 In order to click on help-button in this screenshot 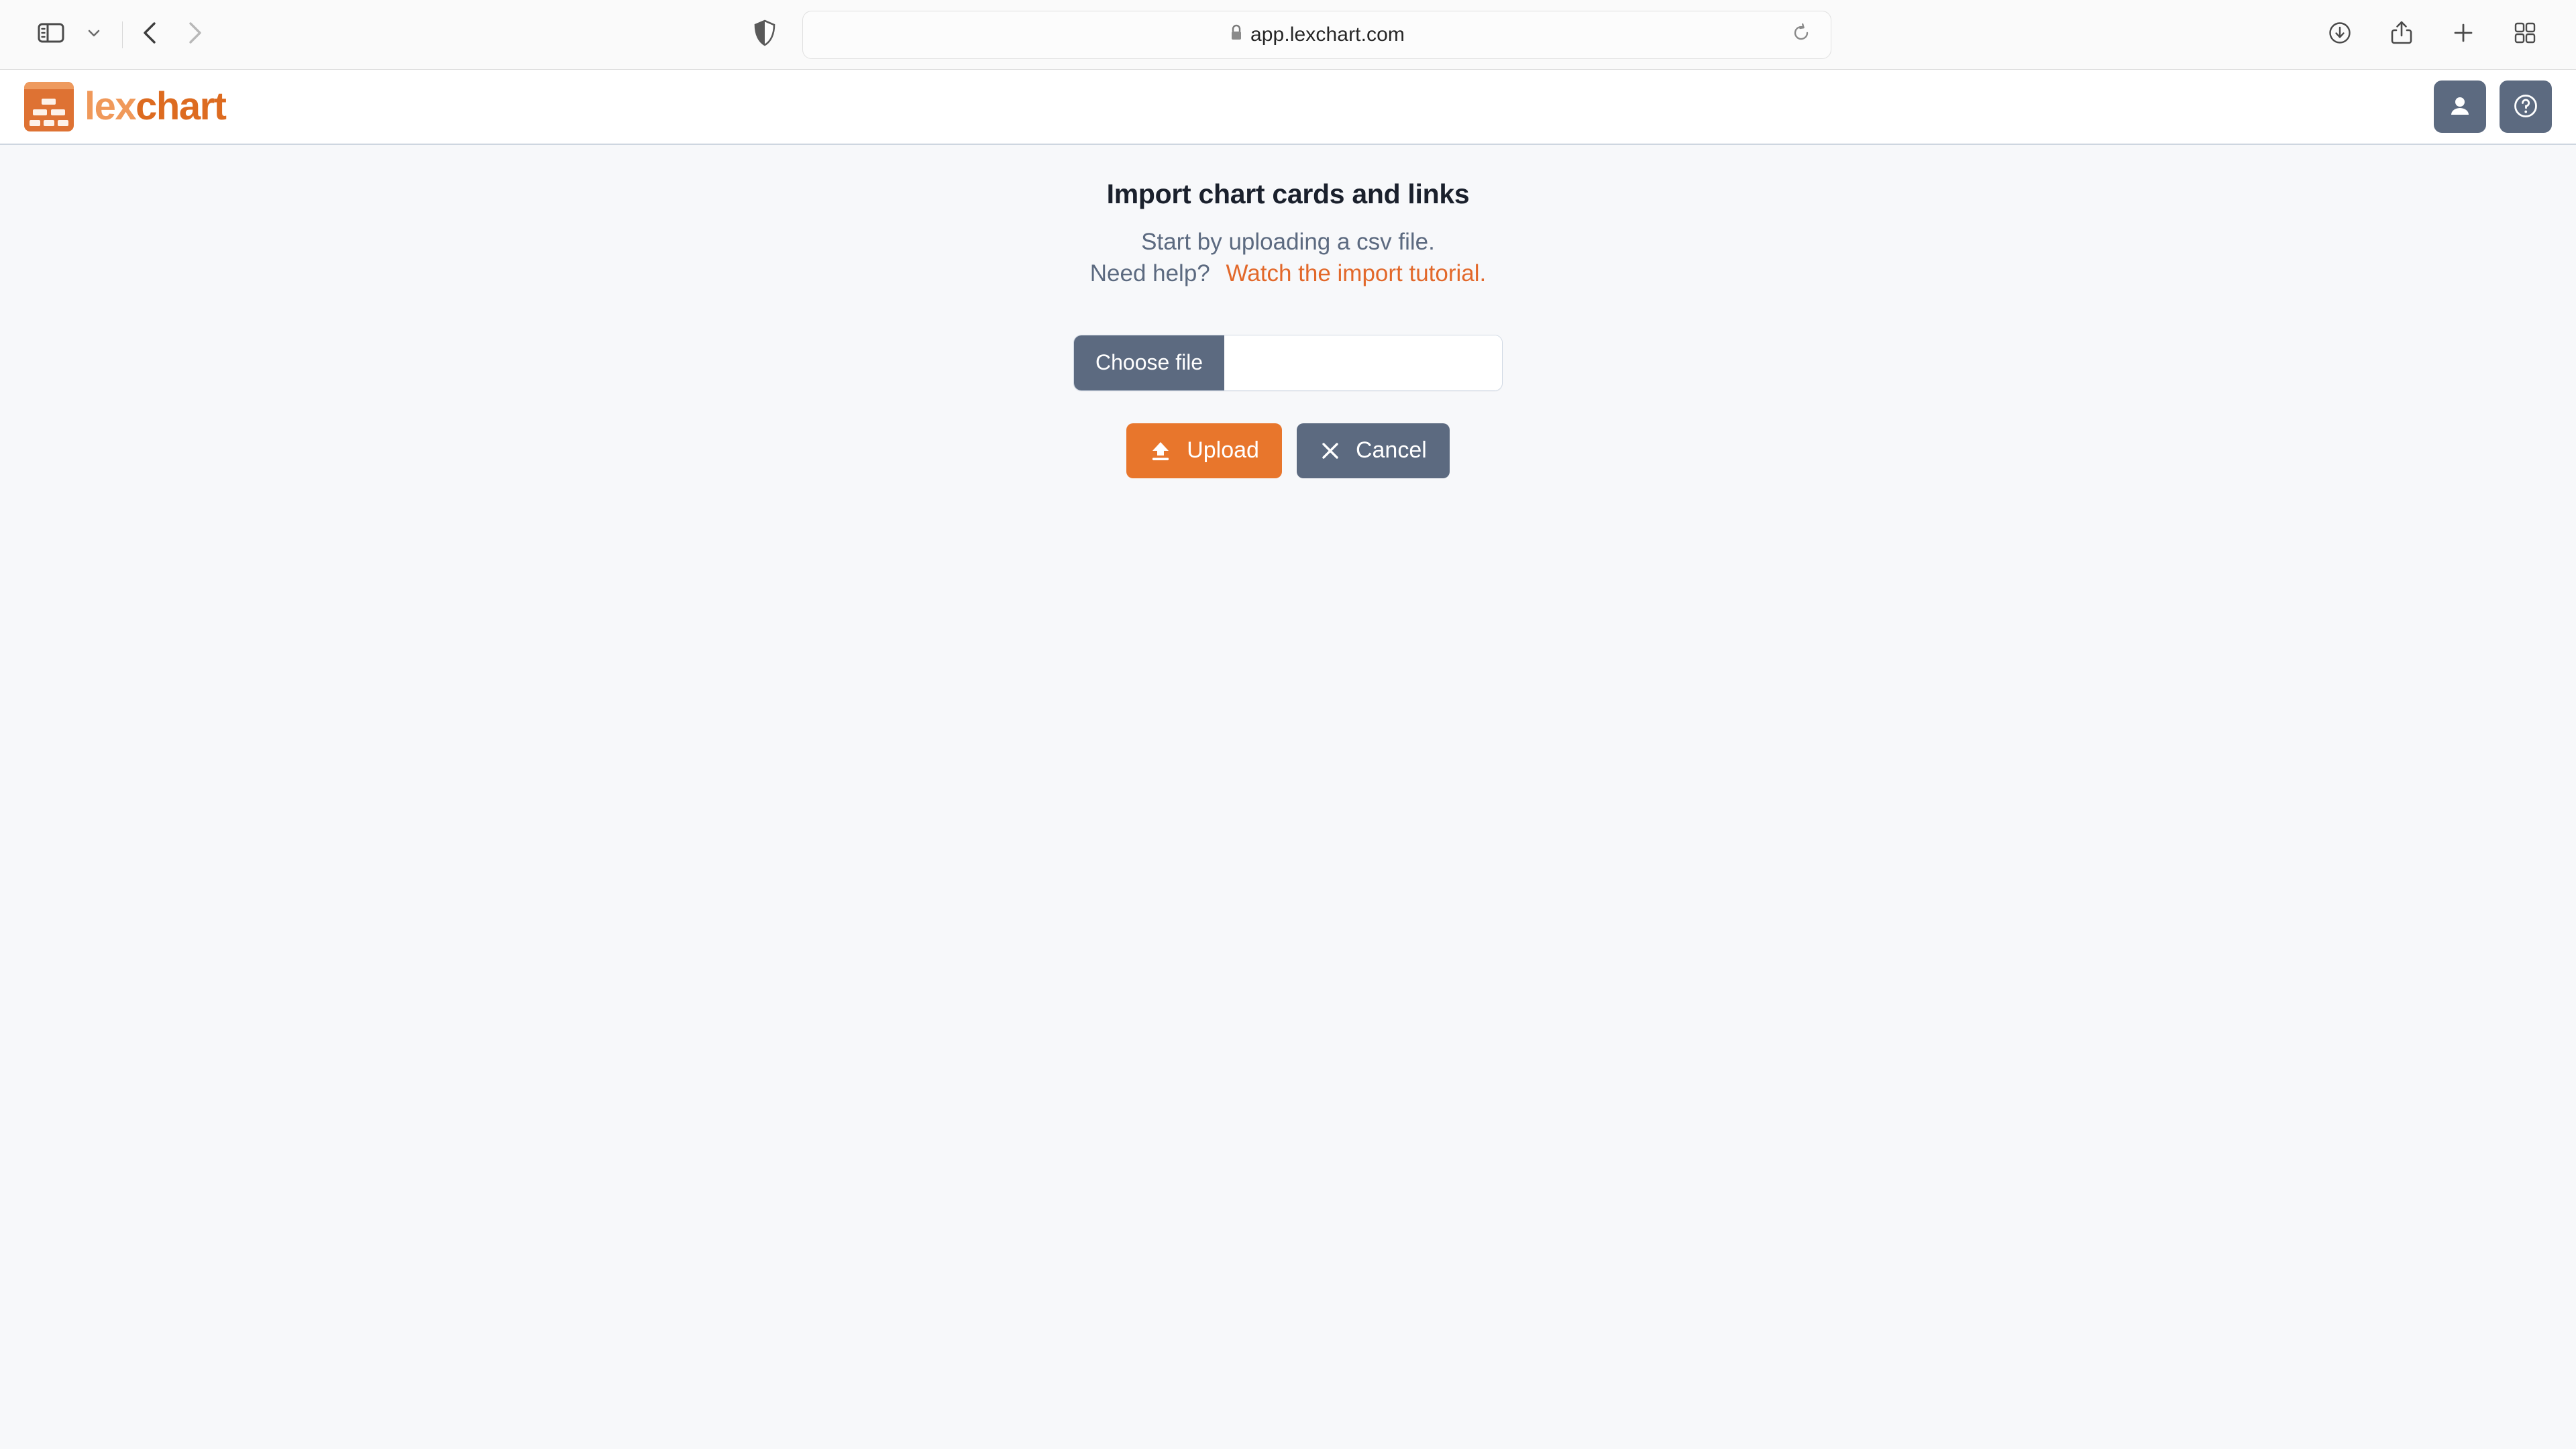, I will do `click(2526, 106)`.